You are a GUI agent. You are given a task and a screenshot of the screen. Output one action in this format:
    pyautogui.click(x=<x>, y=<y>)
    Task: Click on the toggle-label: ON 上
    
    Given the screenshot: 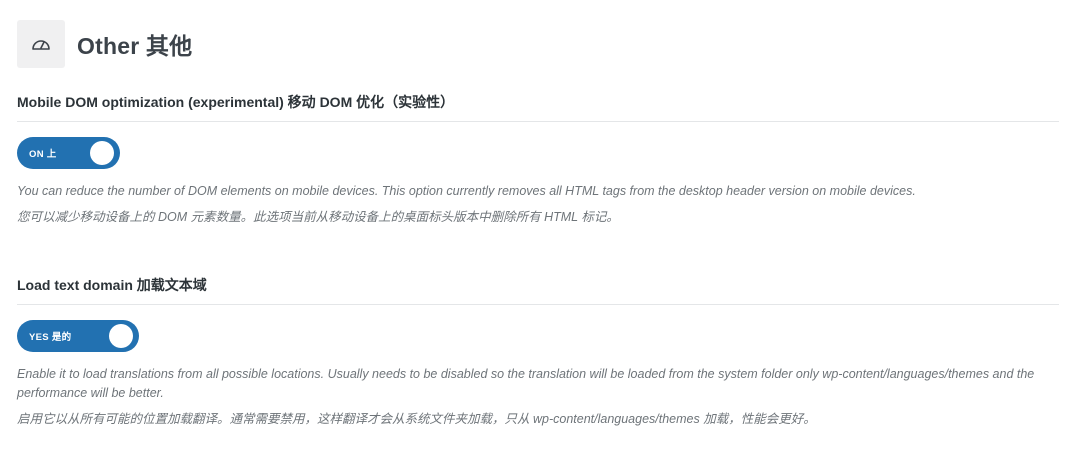 What is the action you would take?
    pyautogui.click(x=43, y=154)
    